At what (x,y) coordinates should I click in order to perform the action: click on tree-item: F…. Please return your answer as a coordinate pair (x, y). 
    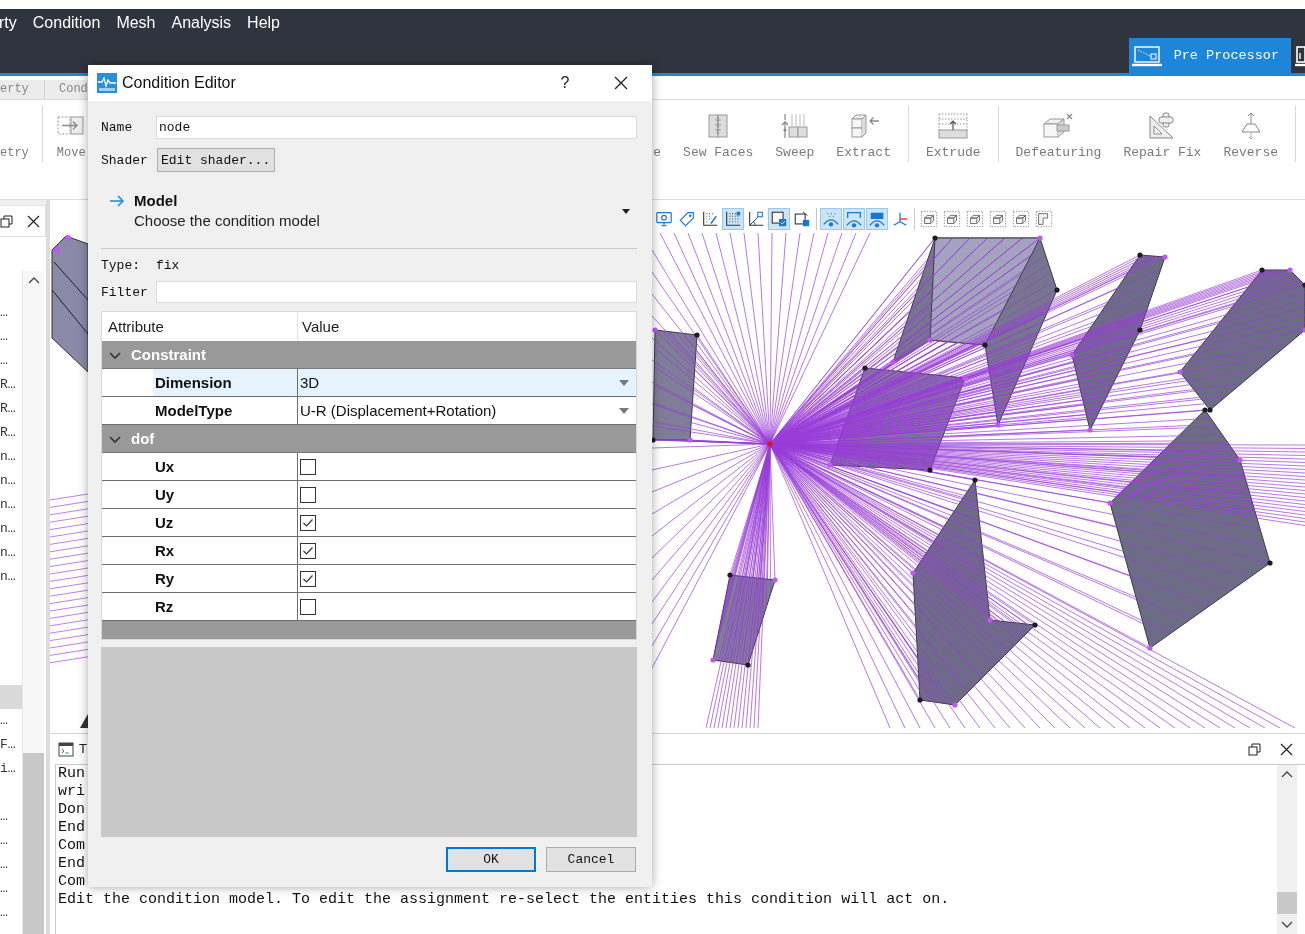
    Looking at the image, I should click on (11, 745).